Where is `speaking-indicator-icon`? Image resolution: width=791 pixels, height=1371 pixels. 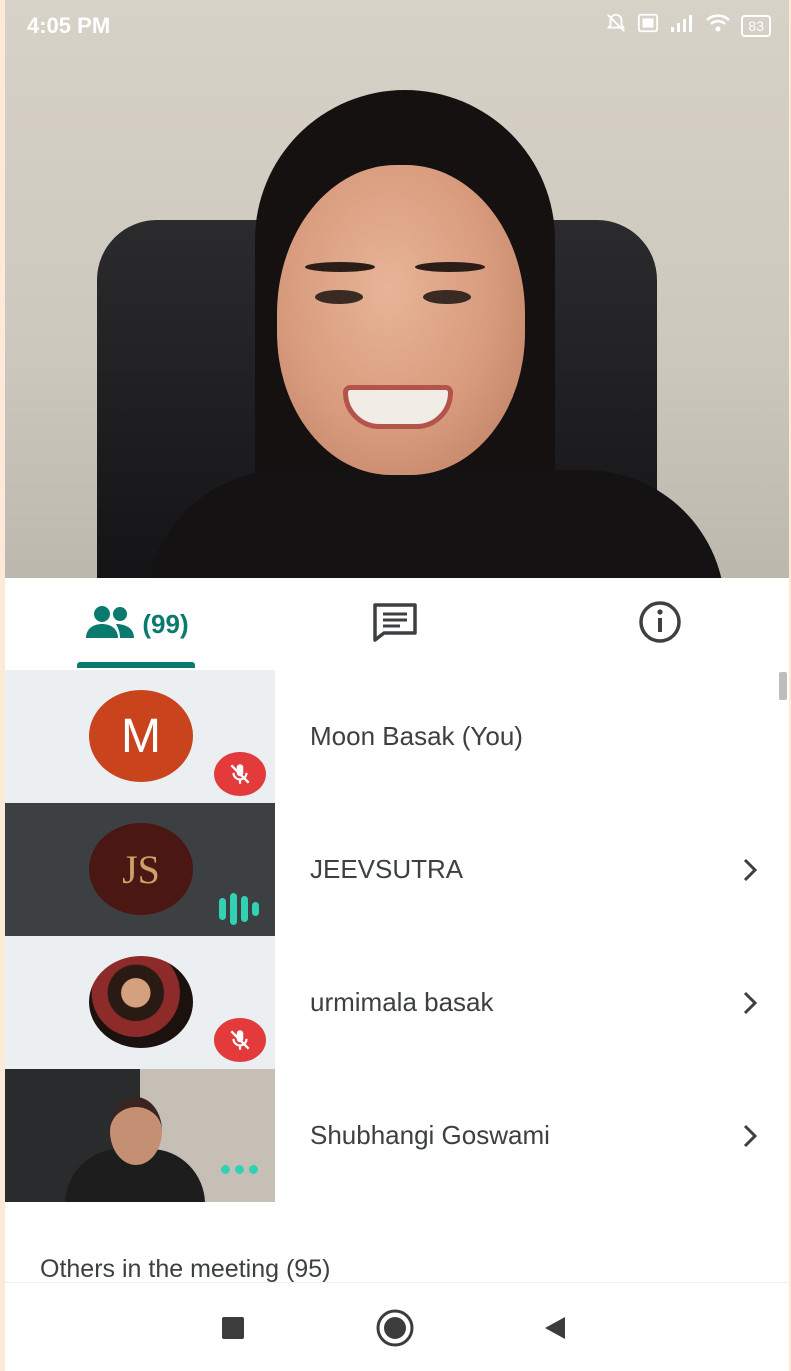
speaking-indicator-icon is located at coordinates (239, 909).